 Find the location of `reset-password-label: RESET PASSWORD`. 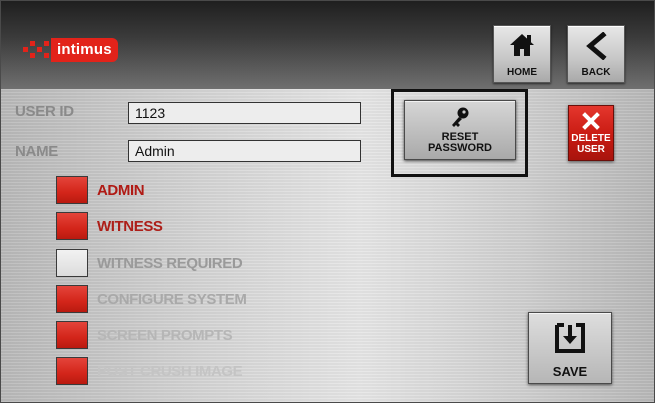

reset-password-label: RESET PASSWORD is located at coordinates (460, 142).